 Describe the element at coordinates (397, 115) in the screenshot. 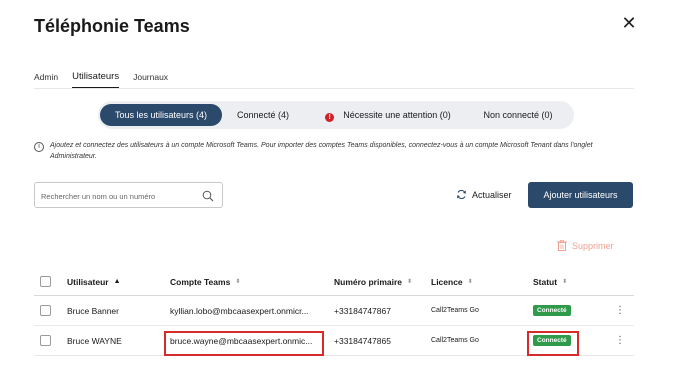

I see `filter-needs-attention-label: Nécessite une attention (0)` at that location.